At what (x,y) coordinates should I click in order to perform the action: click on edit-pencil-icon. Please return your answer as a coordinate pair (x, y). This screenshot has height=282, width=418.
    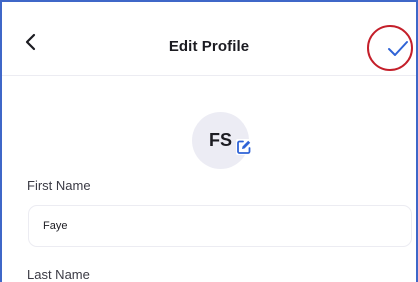
    Looking at the image, I should click on (244, 147).